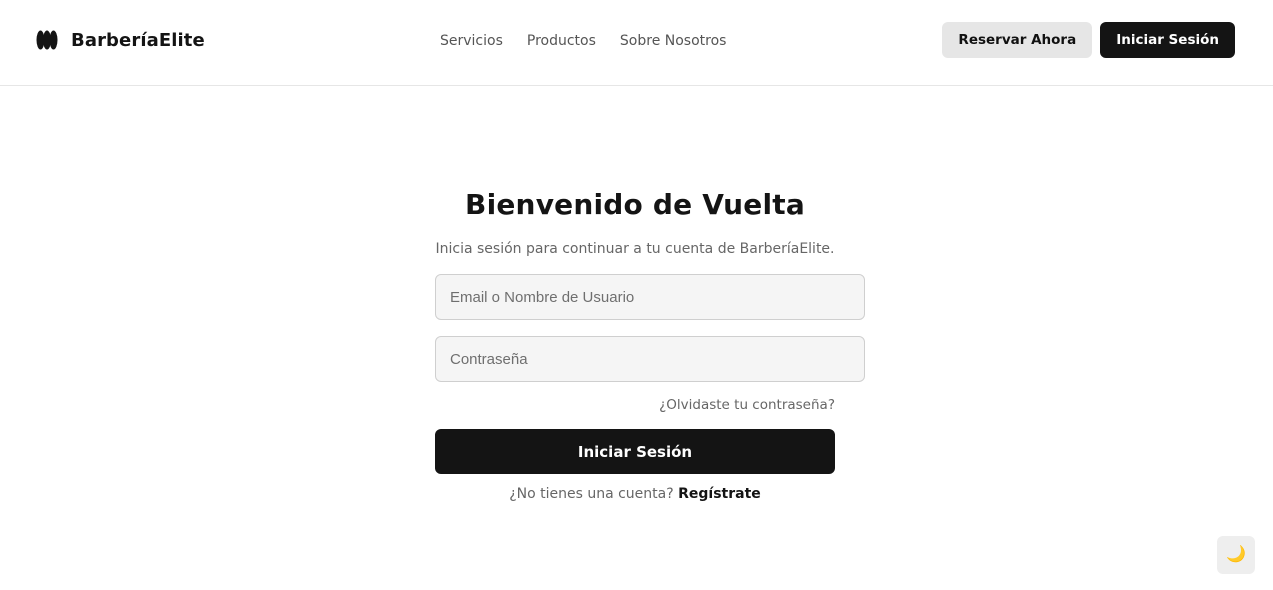  I want to click on page-title: Bienvenido de Vuelta, so click(635, 204).